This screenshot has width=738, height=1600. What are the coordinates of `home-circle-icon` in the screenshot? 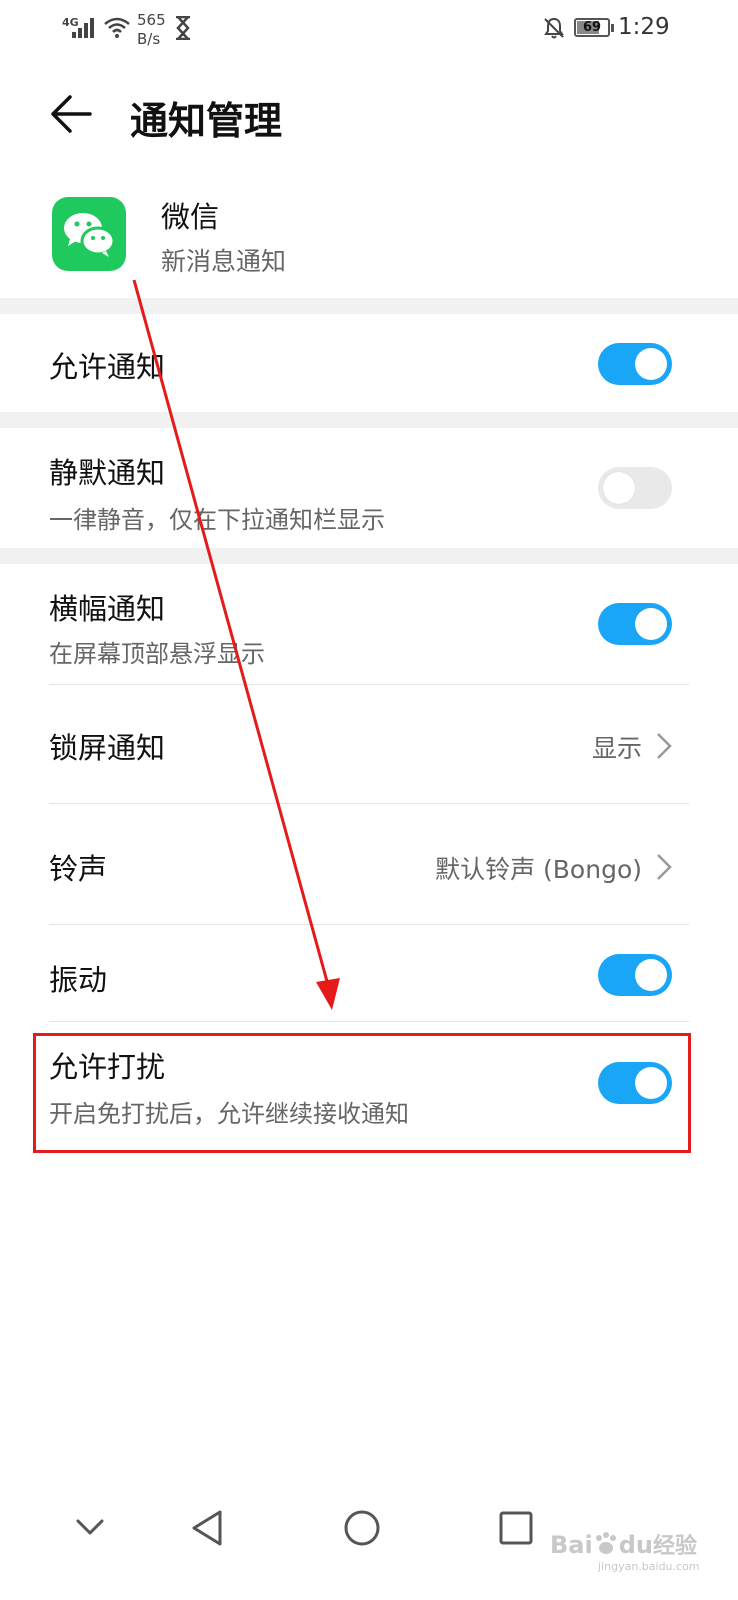 It's located at (362, 1528).